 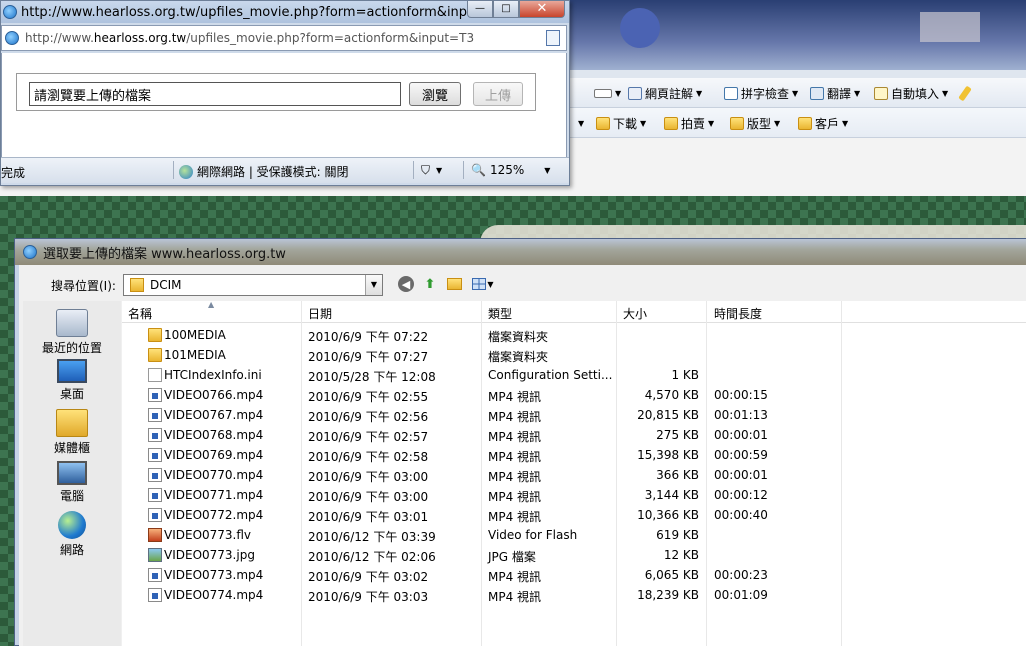 What do you see at coordinates (761, 93) in the screenshot?
I see `cmd-spellcheck: 拼字檢查 ▼` at bounding box center [761, 93].